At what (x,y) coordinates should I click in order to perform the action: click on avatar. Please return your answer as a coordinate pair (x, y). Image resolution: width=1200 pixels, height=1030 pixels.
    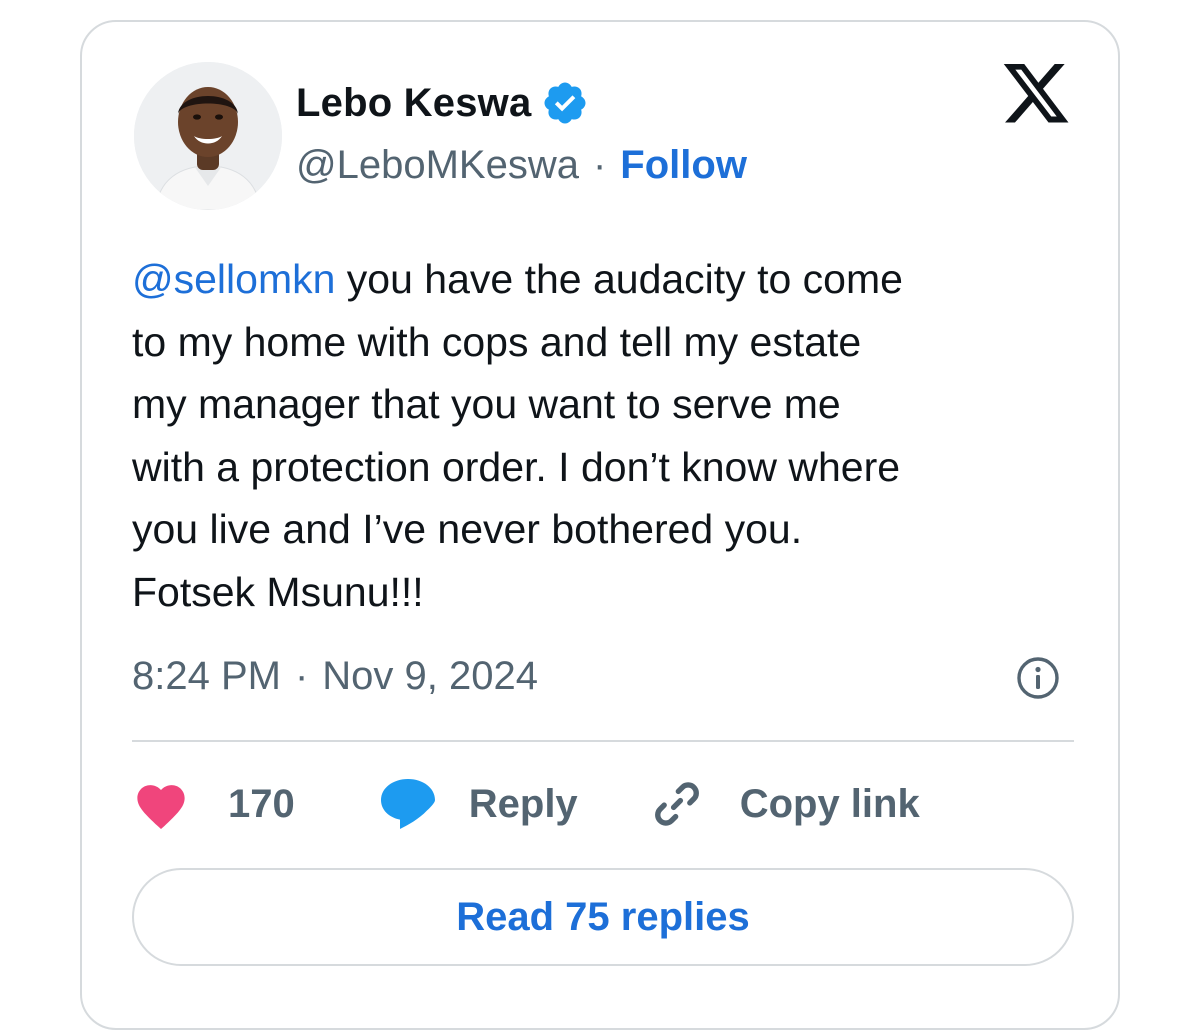
    Looking at the image, I should click on (208, 136).